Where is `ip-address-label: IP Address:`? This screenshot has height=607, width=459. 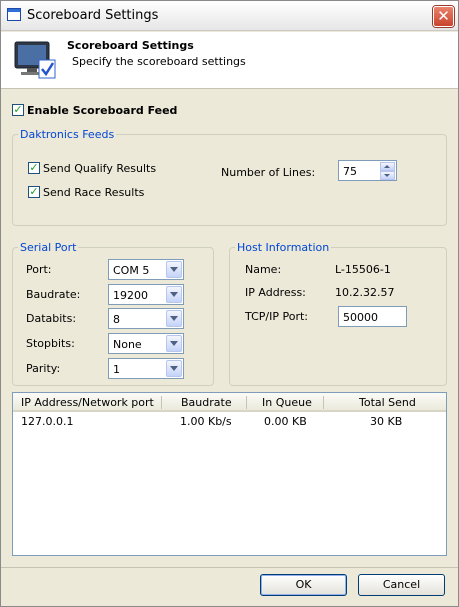
ip-address-label: IP Address: is located at coordinates (275, 292).